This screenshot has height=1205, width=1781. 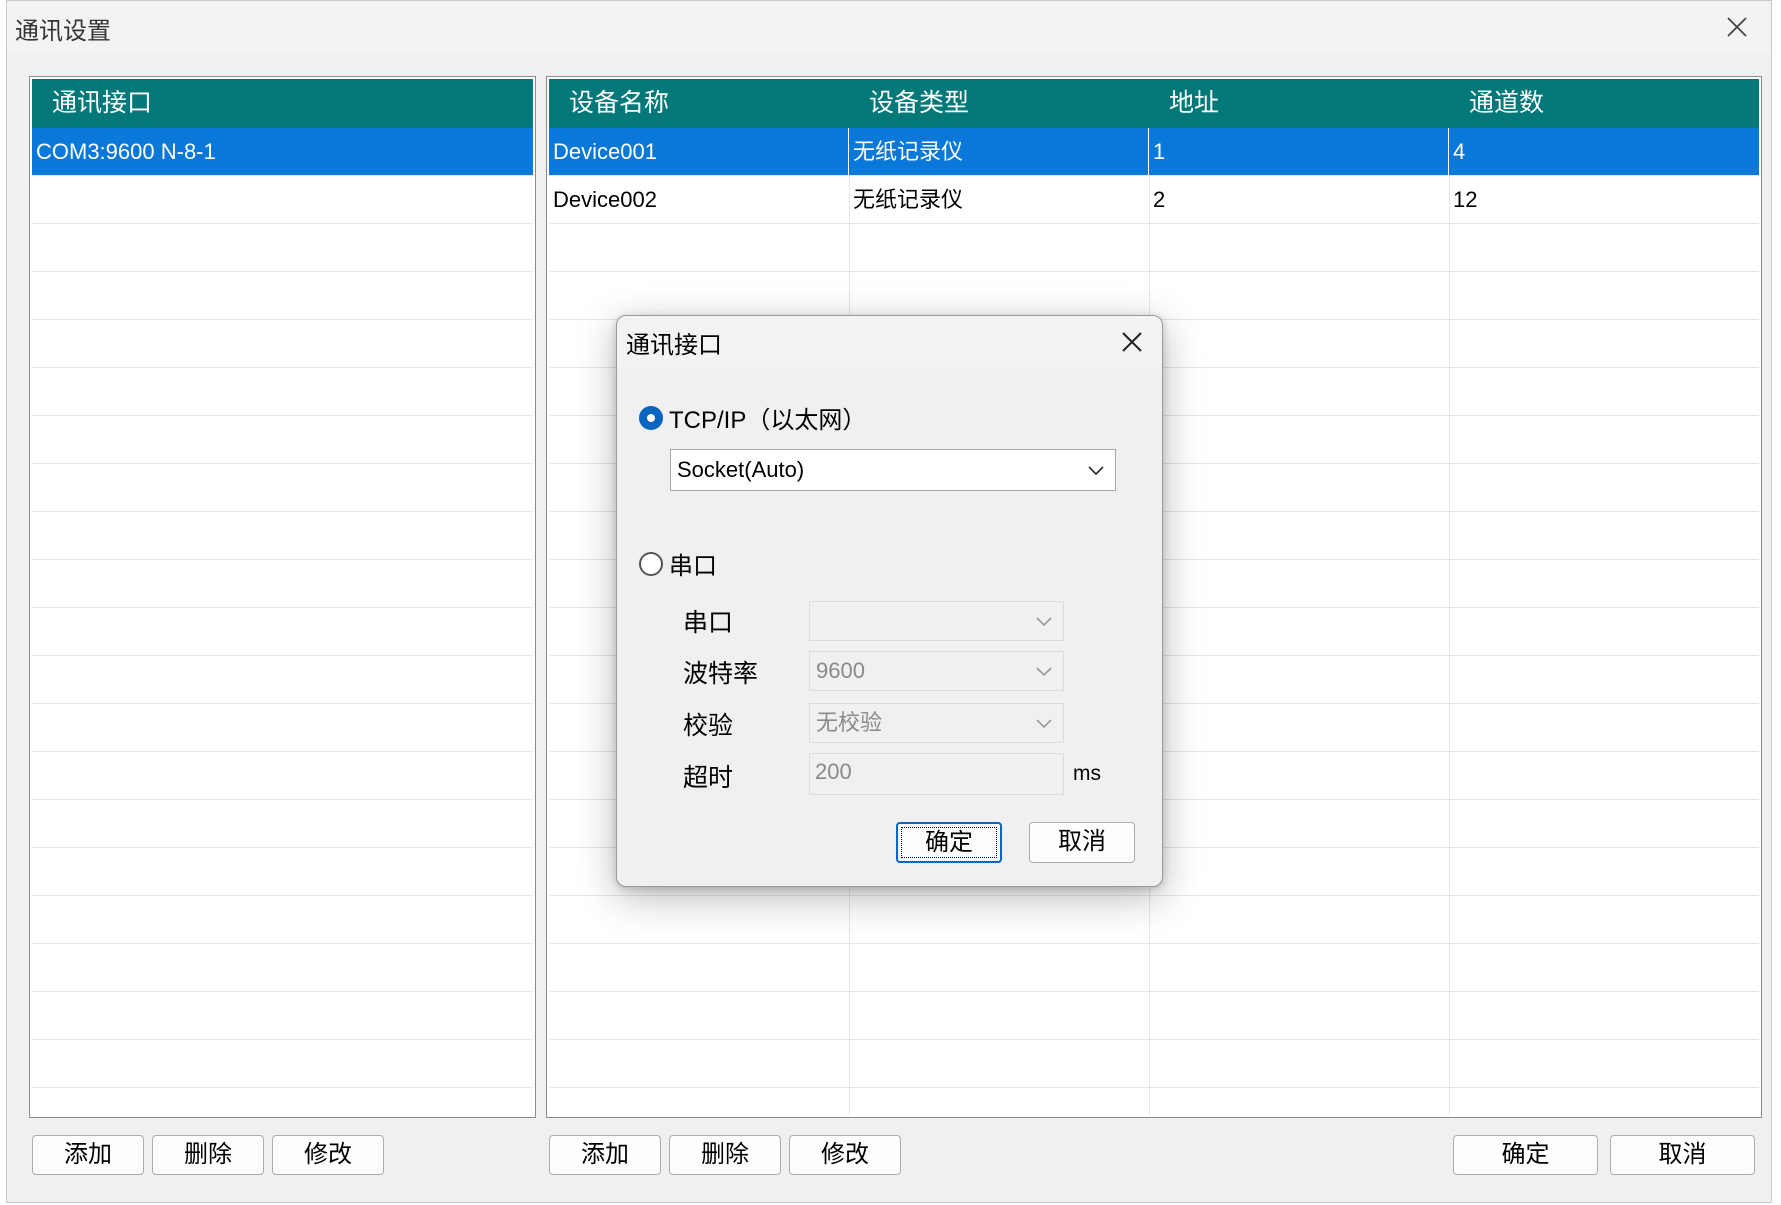 What do you see at coordinates (328, 1155) in the screenshot?
I see `modify-interface-button: 修改` at bounding box center [328, 1155].